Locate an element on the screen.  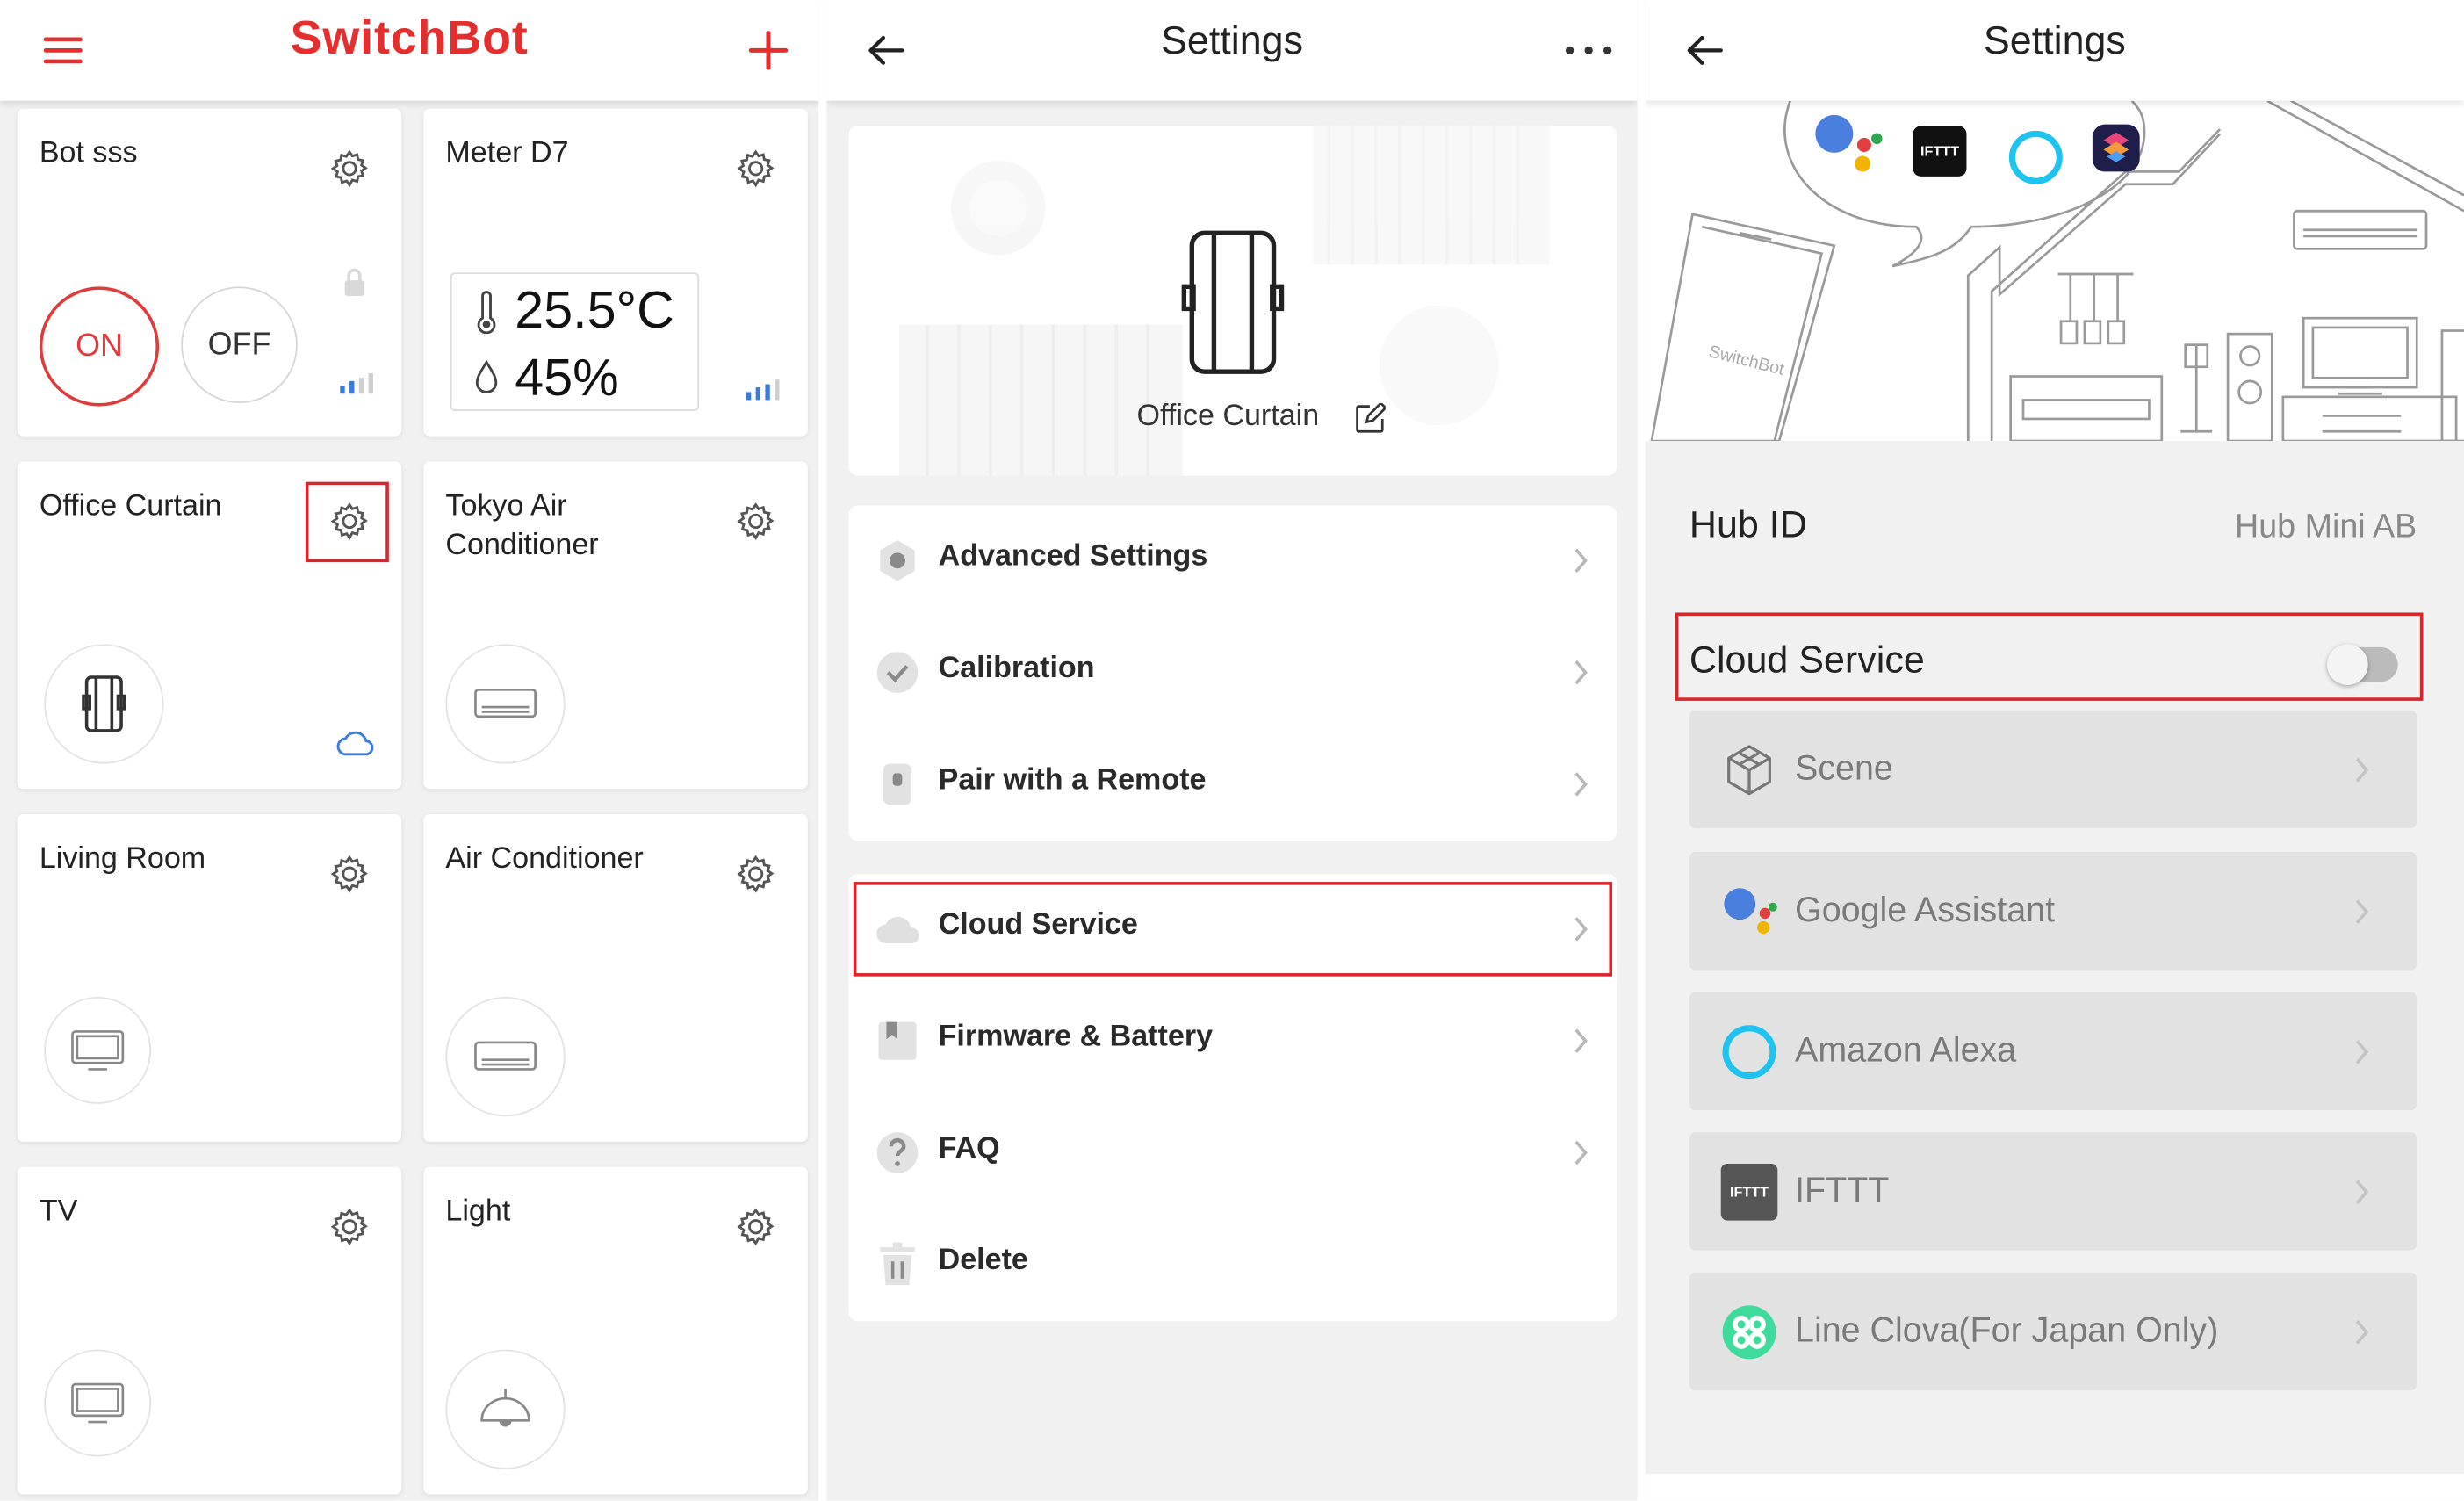
clova-icon is located at coordinates (1749, 1332).